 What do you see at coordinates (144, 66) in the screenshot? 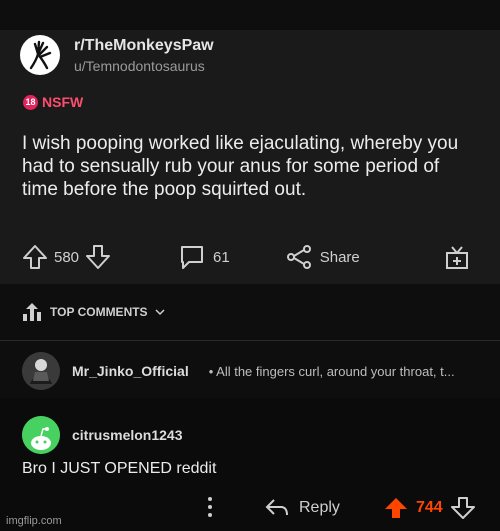
I see `post-author: u/Temnodontosaurus` at bounding box center [144, 66].